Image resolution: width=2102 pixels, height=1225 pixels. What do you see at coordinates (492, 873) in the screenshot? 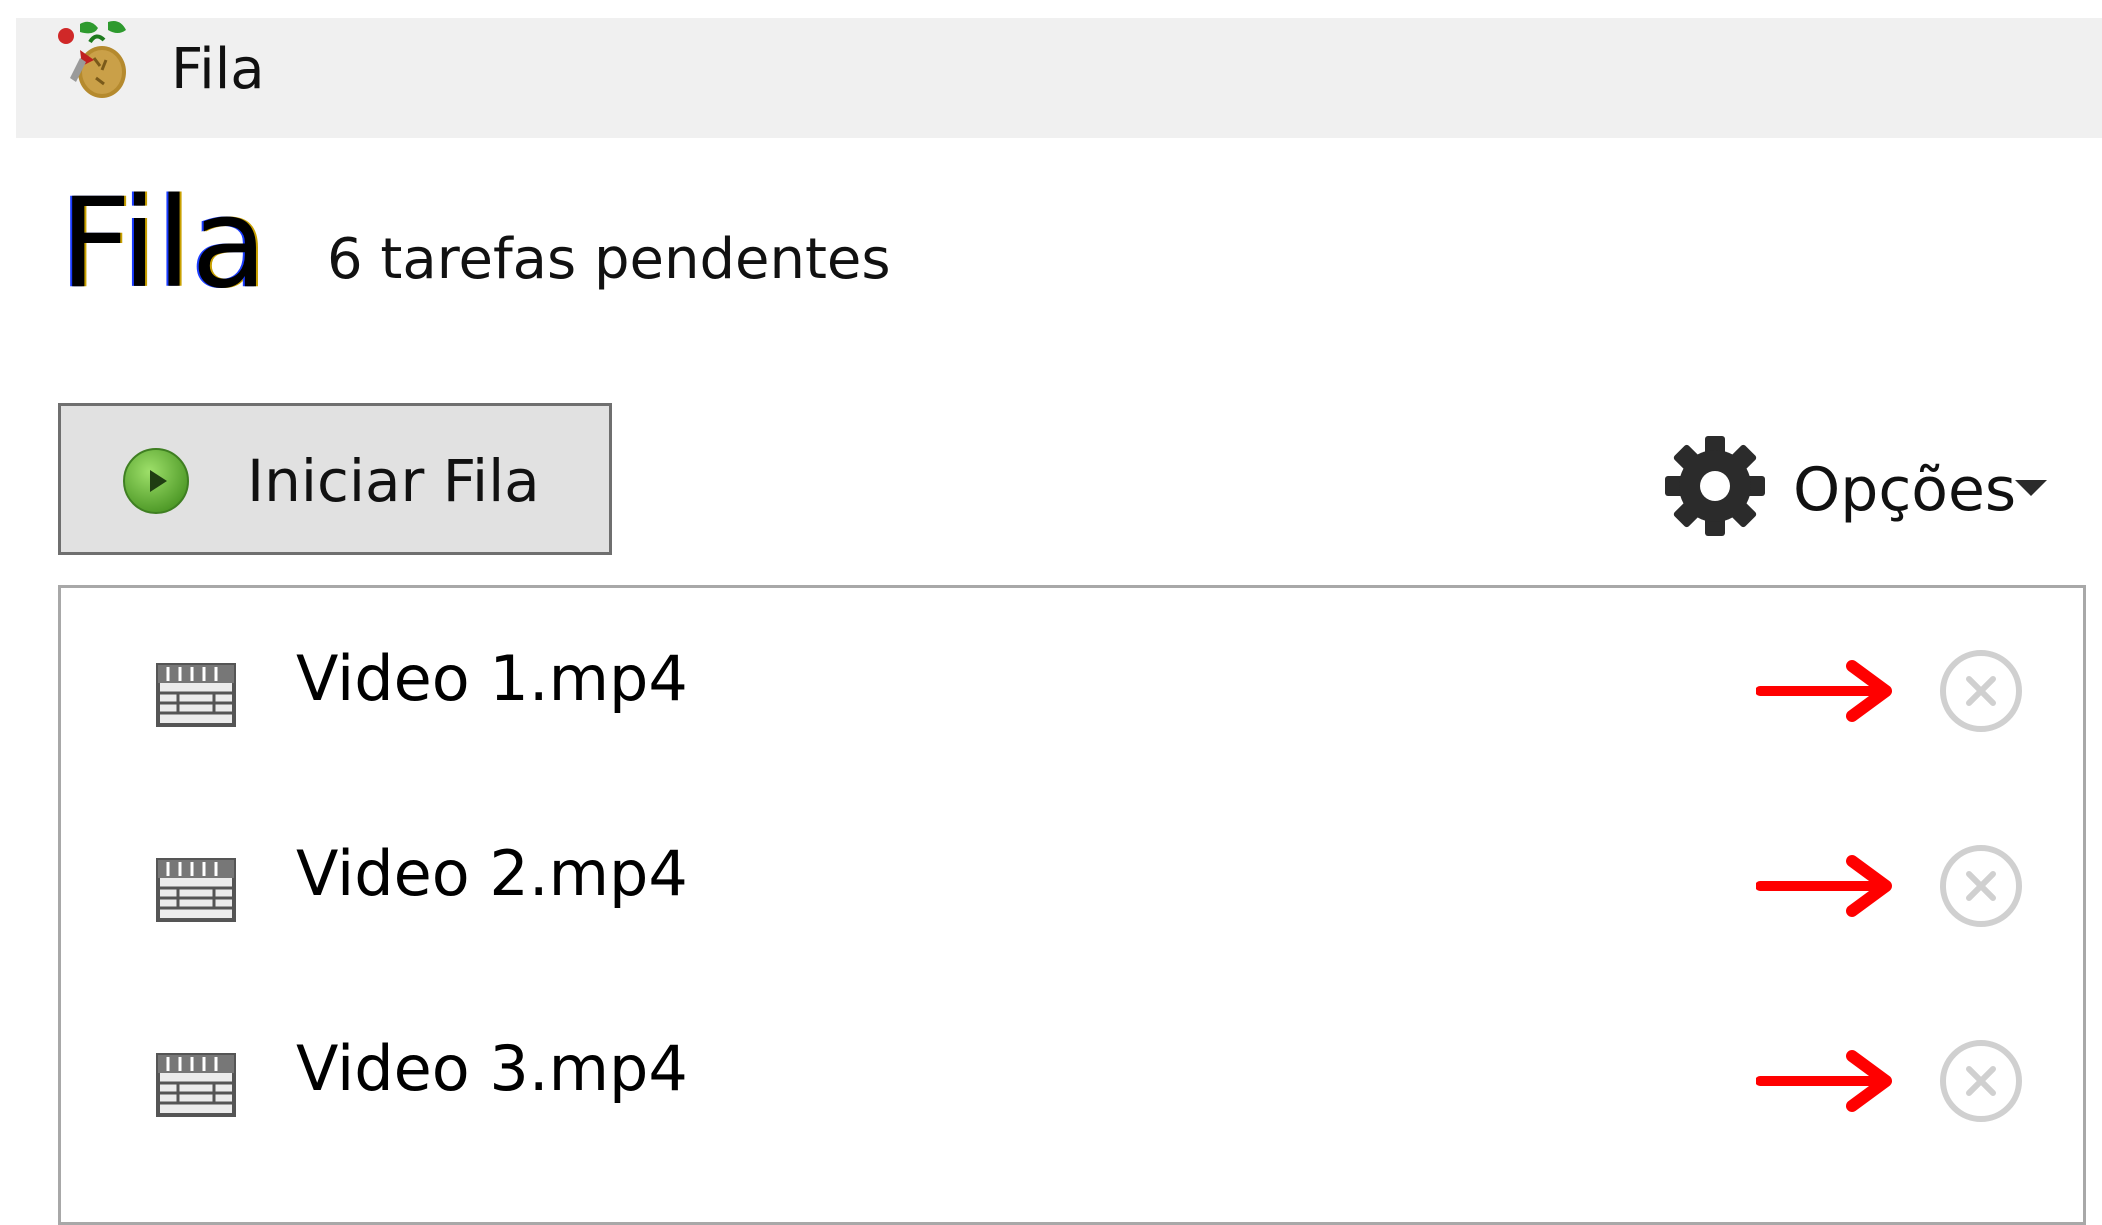
I see `queue-item-name: Video 2.mp4` at bounding box center [492, 873].